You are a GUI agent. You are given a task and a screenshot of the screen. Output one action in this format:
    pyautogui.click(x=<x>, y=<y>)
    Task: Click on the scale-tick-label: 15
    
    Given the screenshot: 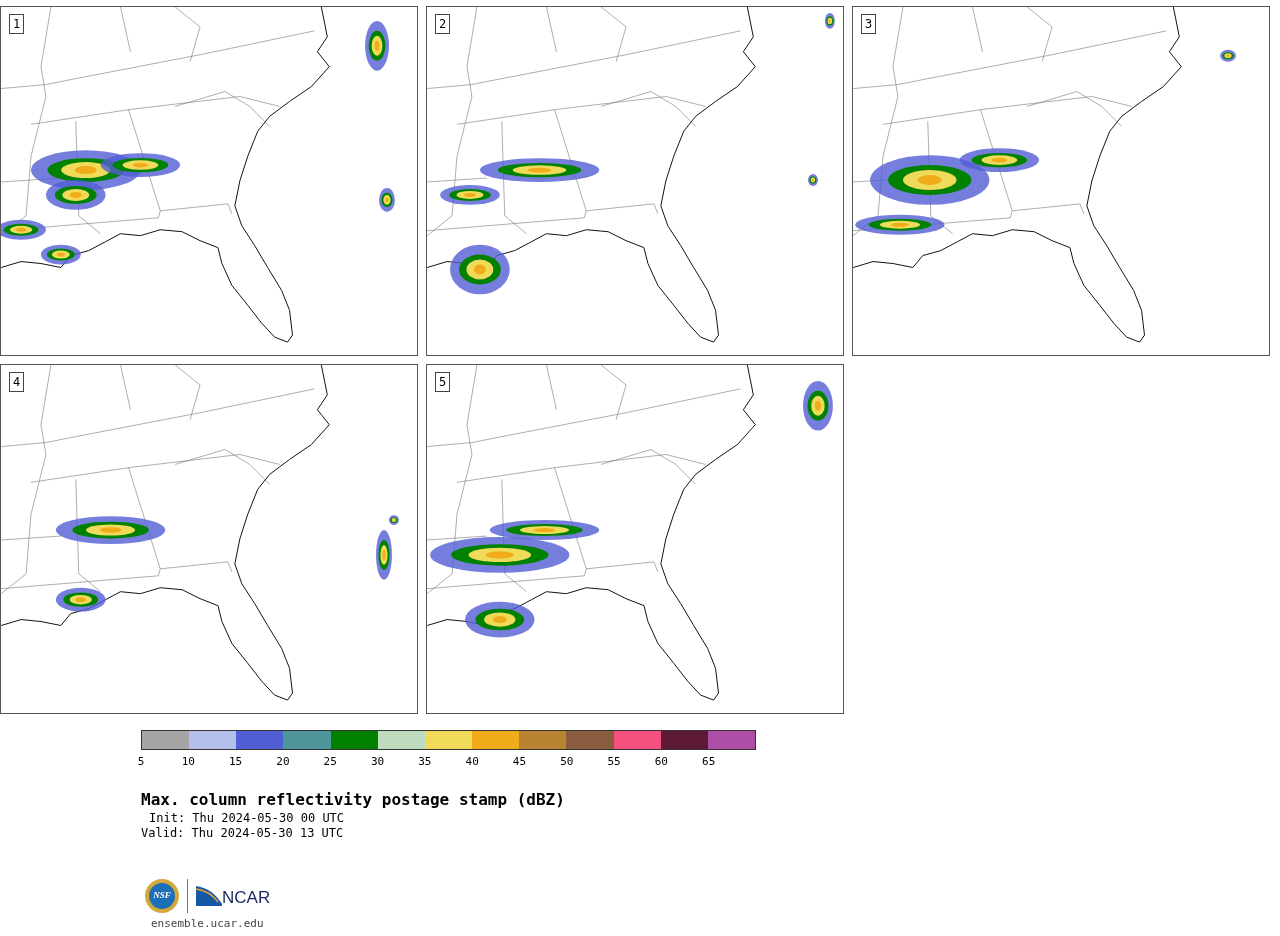 What is the action you would take?
    pyautogui.click(x=236, y=761)
    